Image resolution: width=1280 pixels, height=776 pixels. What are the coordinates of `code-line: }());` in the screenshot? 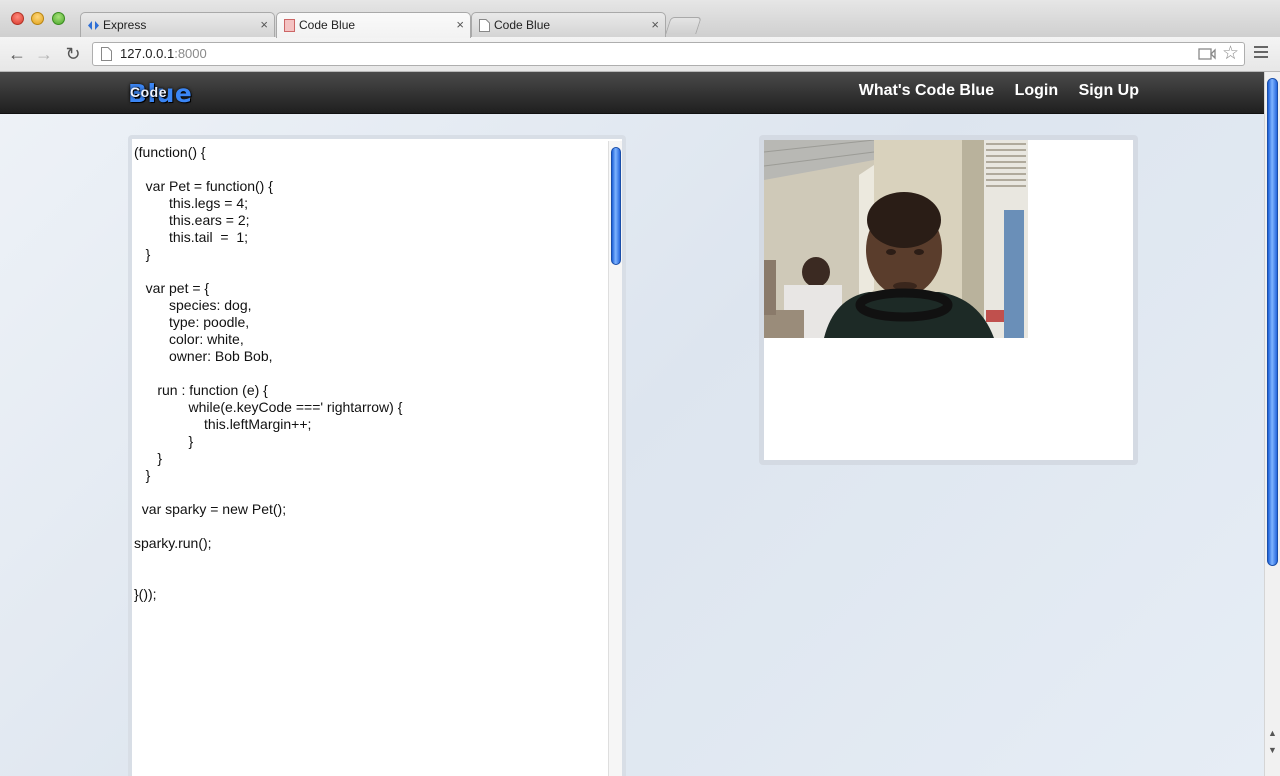 It's located at (145, 594).